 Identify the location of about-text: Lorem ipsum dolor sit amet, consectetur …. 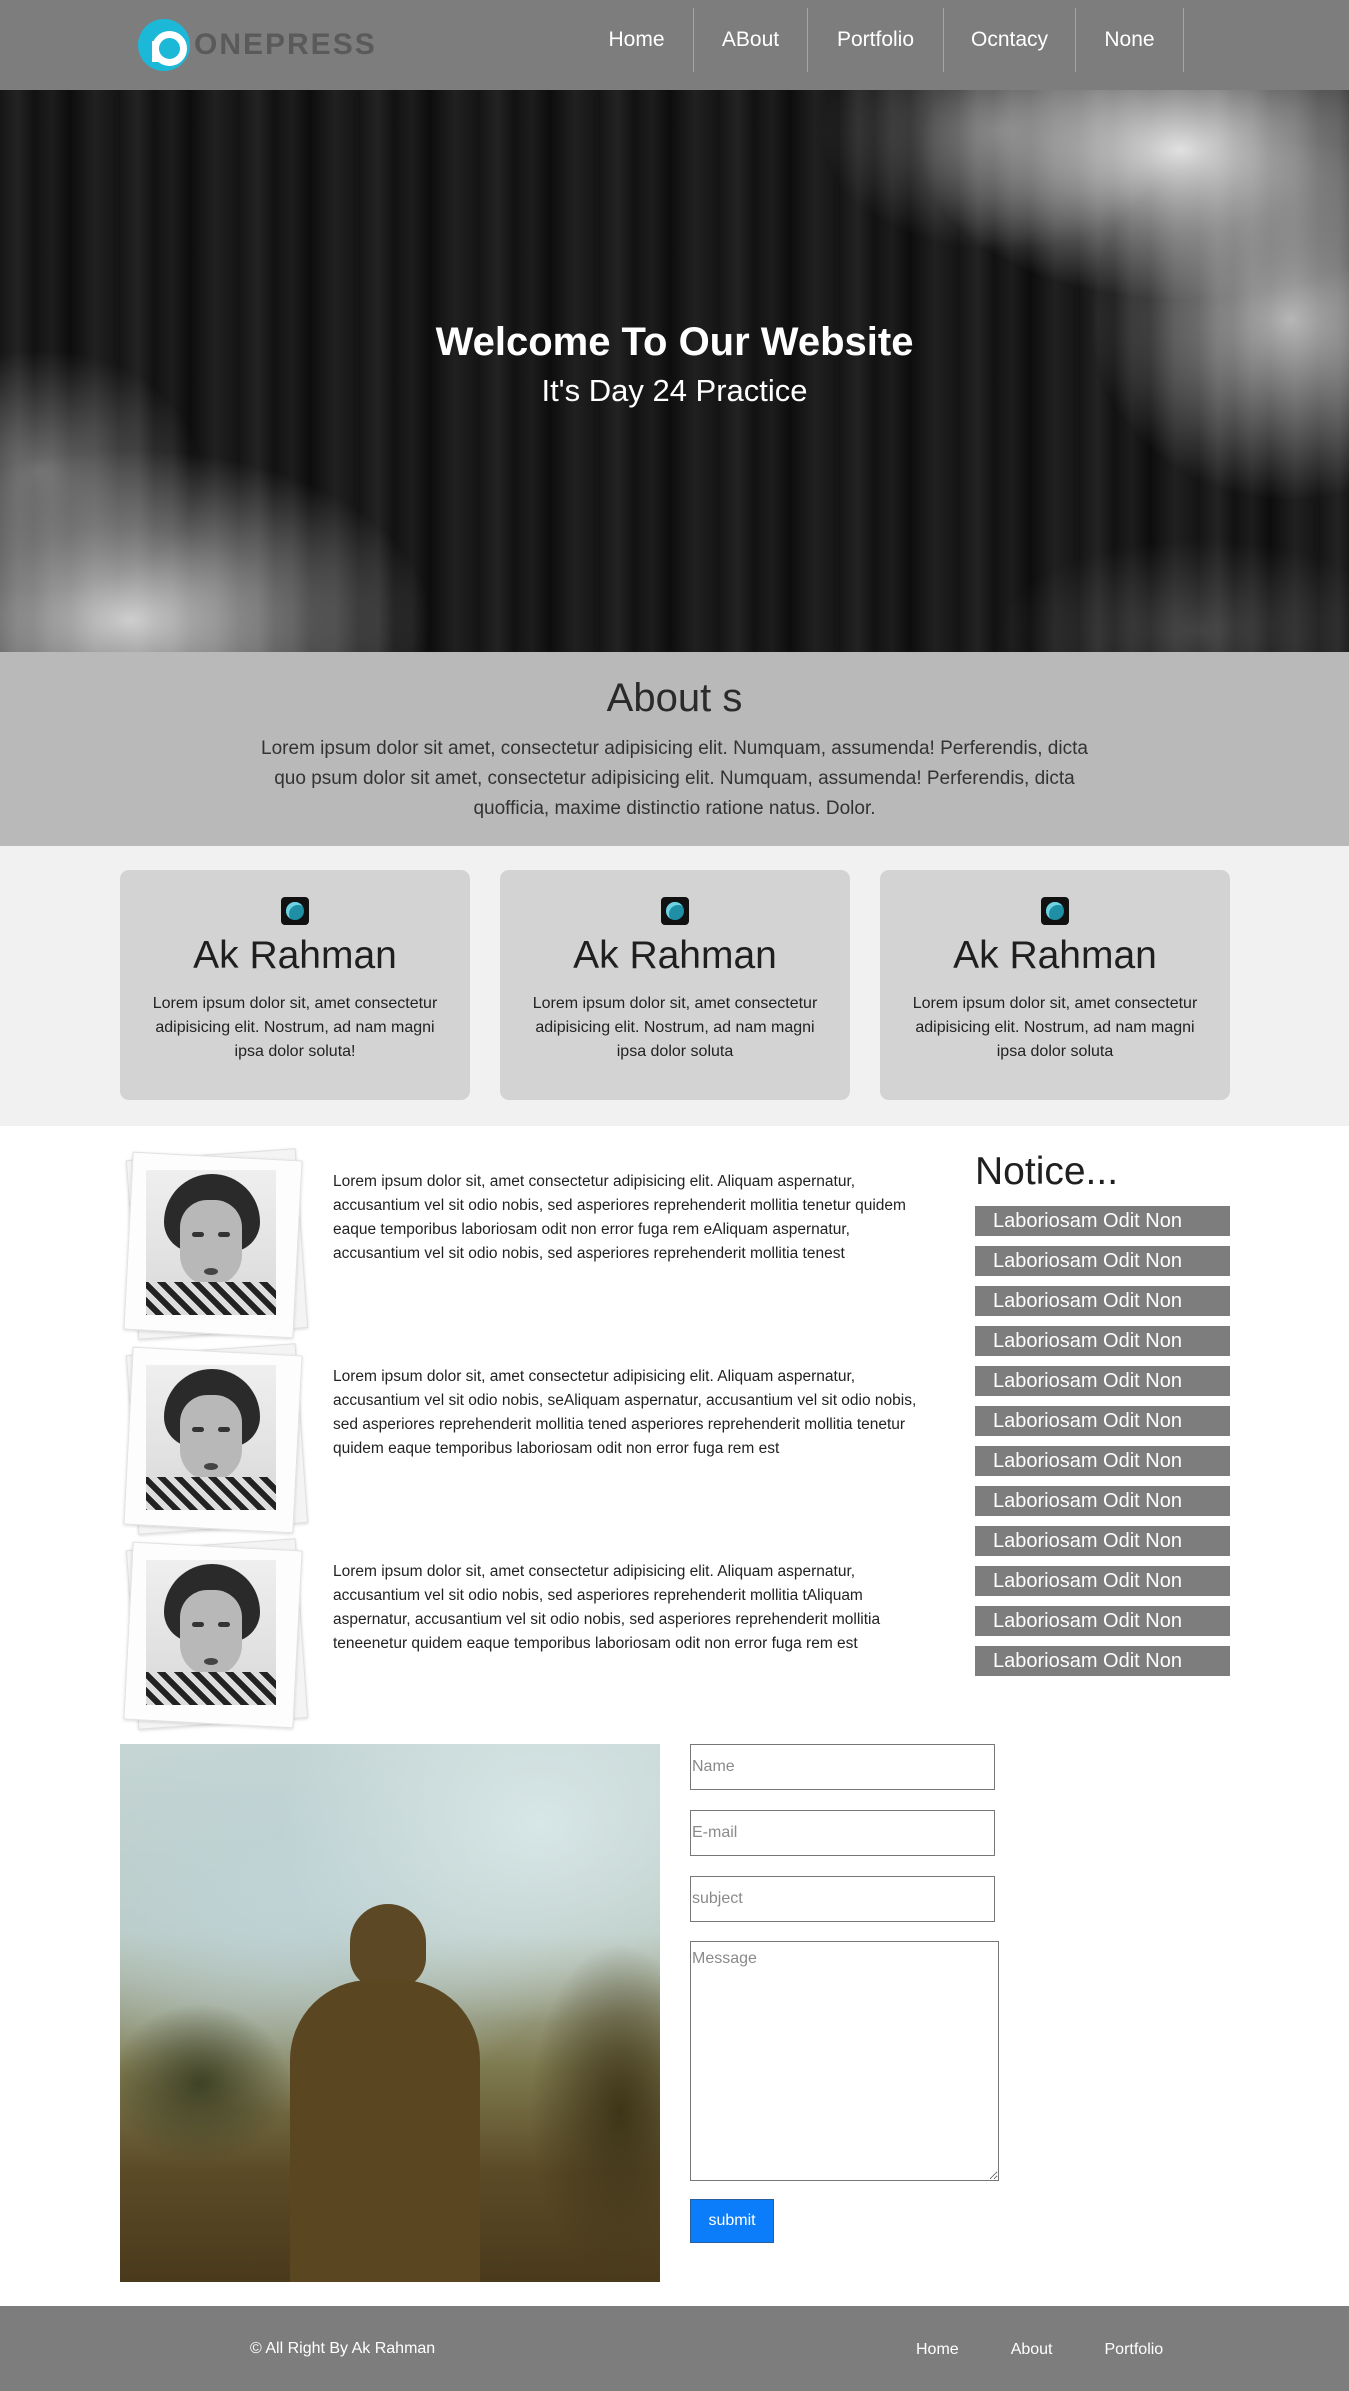
(674, 778).